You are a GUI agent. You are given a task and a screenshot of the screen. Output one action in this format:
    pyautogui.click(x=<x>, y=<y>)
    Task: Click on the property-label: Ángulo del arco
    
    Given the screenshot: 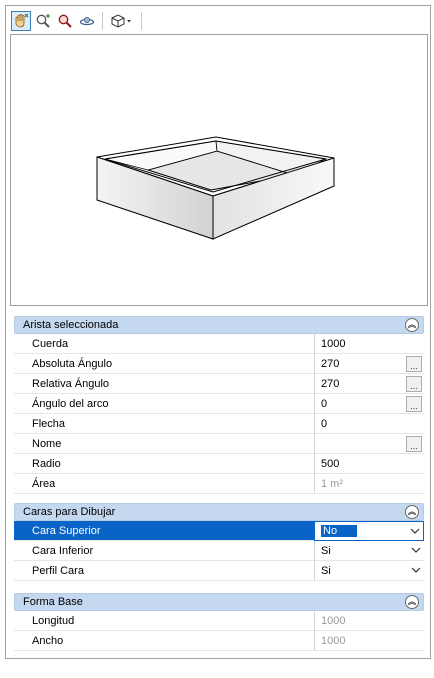 What is the action you would take?
    pyautogui.click(x=164, y=404)
    